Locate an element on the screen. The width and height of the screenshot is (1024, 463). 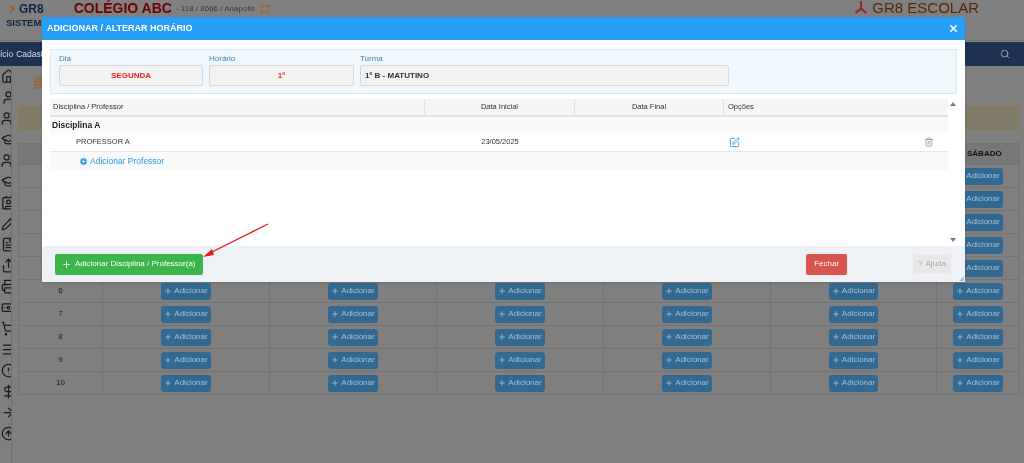
field-value: 1º B - MATUTINO is located at coordinates (544, 75).